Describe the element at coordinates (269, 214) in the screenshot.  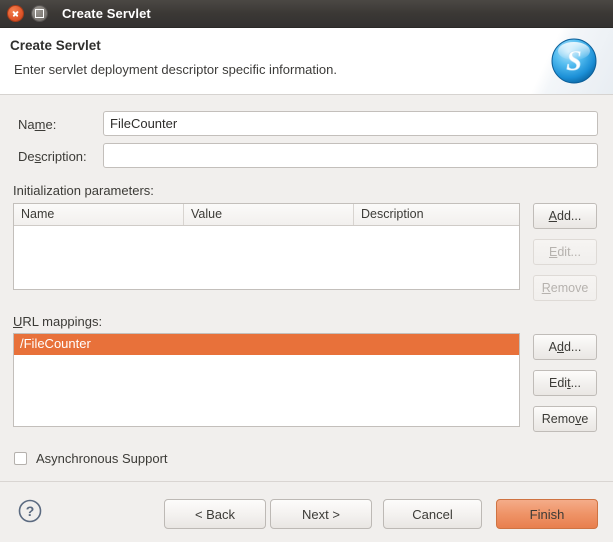
I see `column-header-value: Value` at that location.